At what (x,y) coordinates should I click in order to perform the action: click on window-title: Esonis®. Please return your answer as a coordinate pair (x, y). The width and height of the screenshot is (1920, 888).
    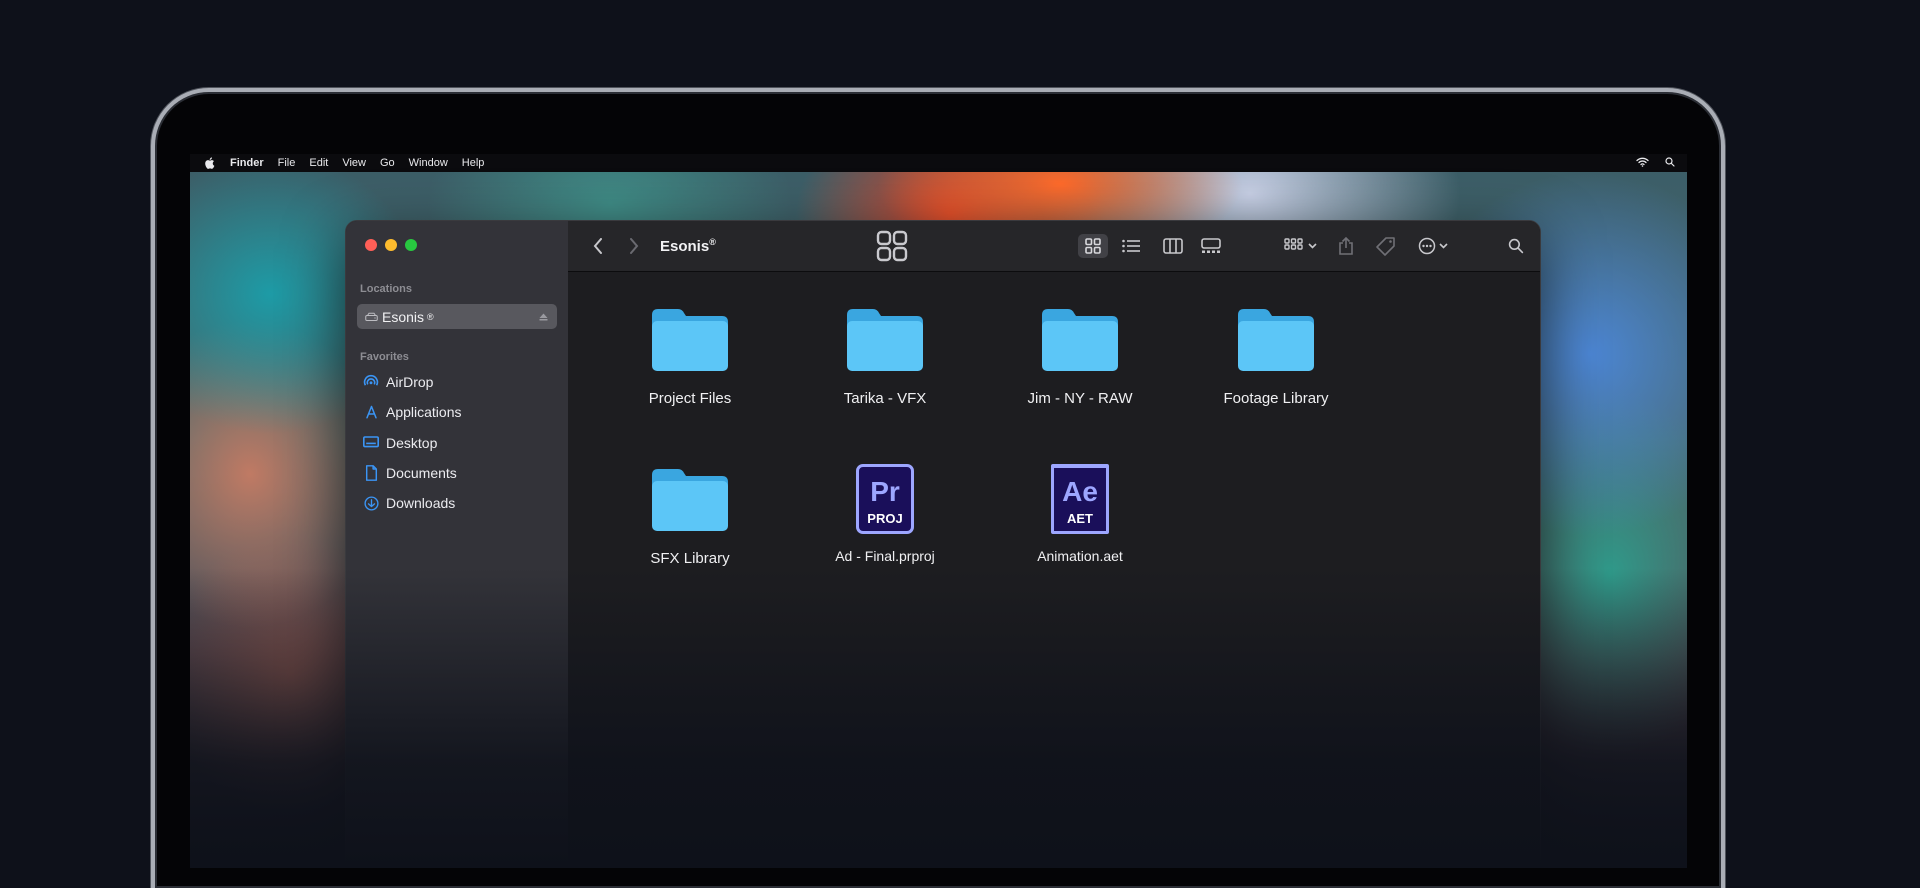
    Looking at the image, I should click on (688, 246).